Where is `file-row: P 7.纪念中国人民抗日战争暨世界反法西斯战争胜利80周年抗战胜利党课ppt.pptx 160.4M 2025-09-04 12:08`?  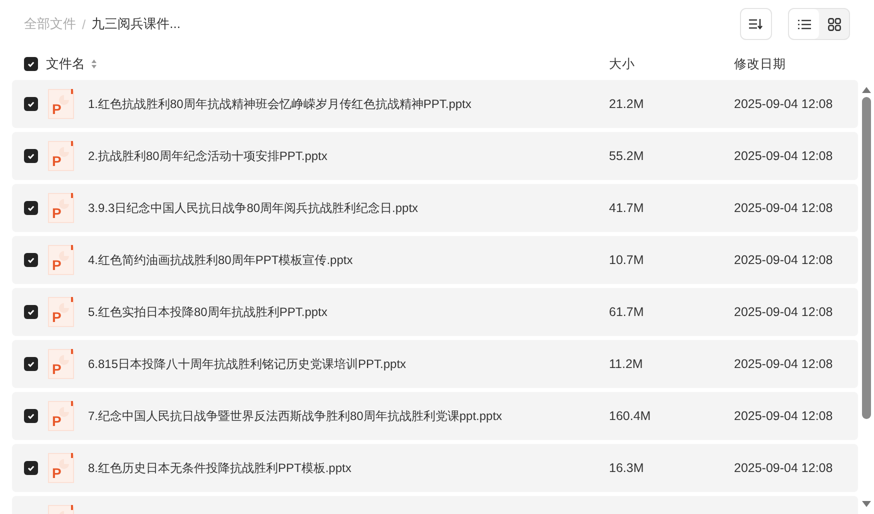
file-row: P 7.纪念中国人民抗日战争暨世界反法西斯战争胜利80周年抗战胜利党课ppt.pptx 160.4M 2025-09-04 12:08 is located at coordinates (435, 416).